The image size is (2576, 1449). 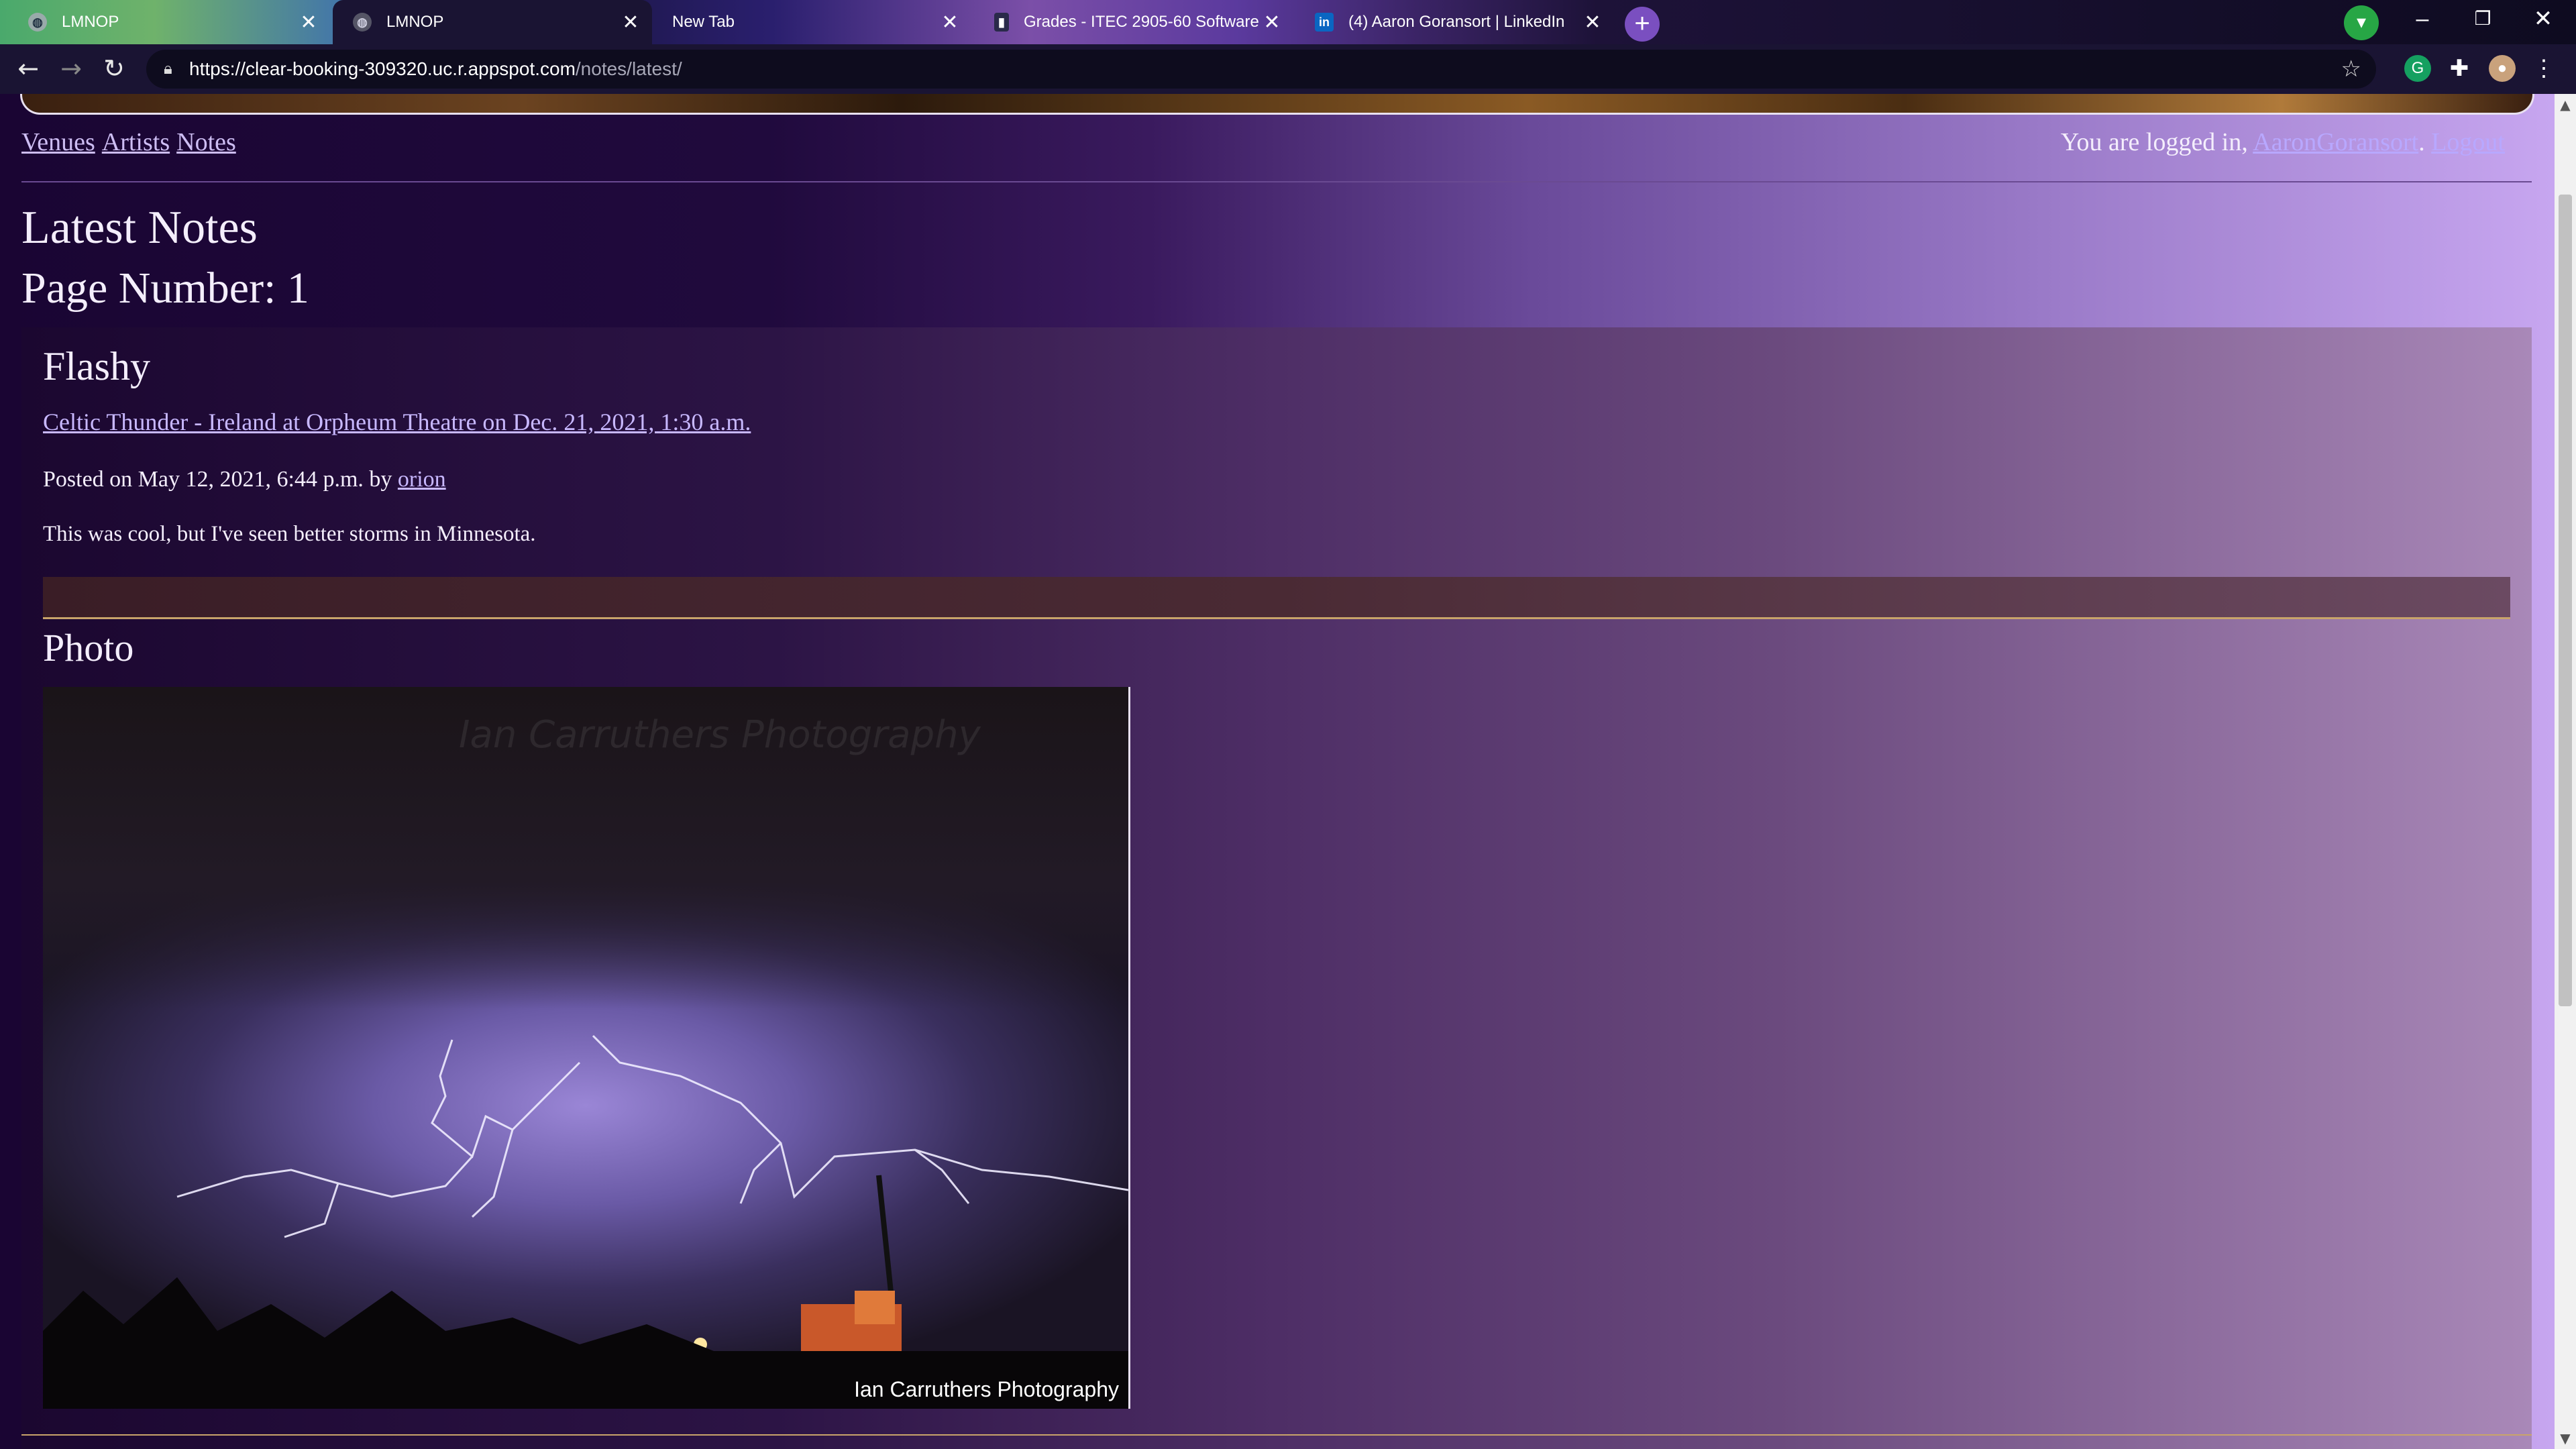 I want to click on profile-link: AaronGoransort, so click(x=2335, y=142).